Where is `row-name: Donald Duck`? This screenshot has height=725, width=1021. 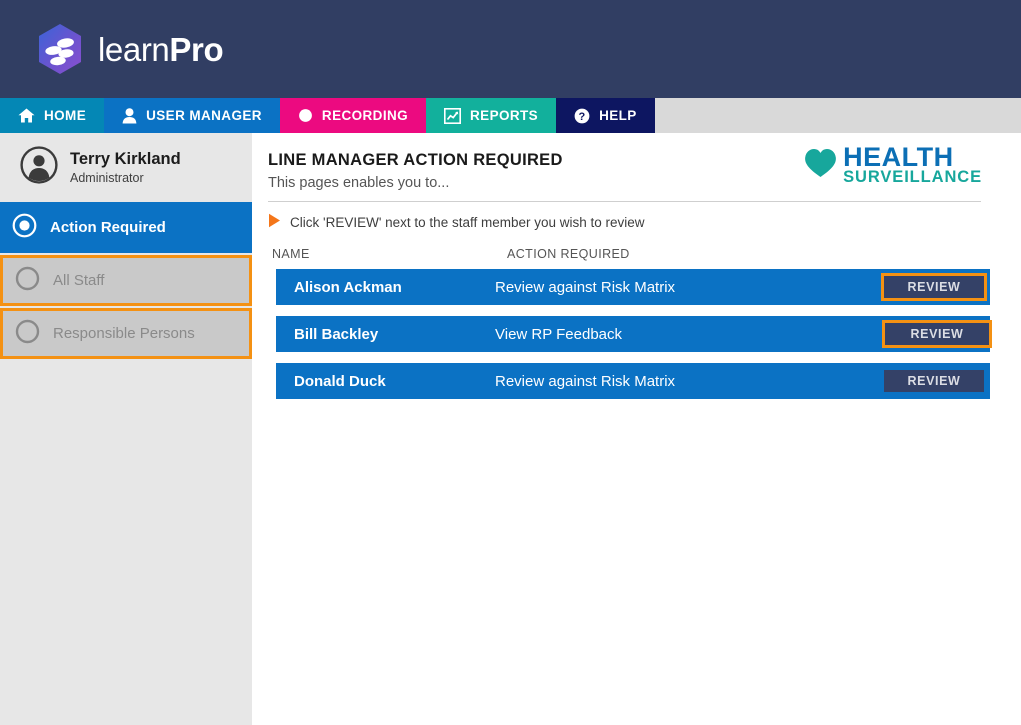 row-name: Donald Duck is located at coordinates (340, 381).